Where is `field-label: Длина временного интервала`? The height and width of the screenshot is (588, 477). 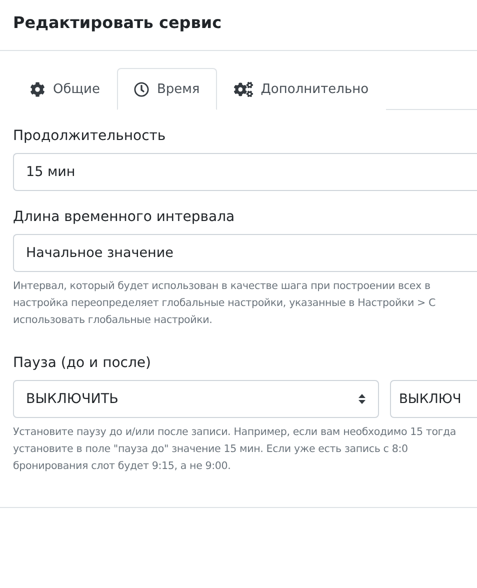 field-label: Длина временного интервала is located at coordinates (124, 217).